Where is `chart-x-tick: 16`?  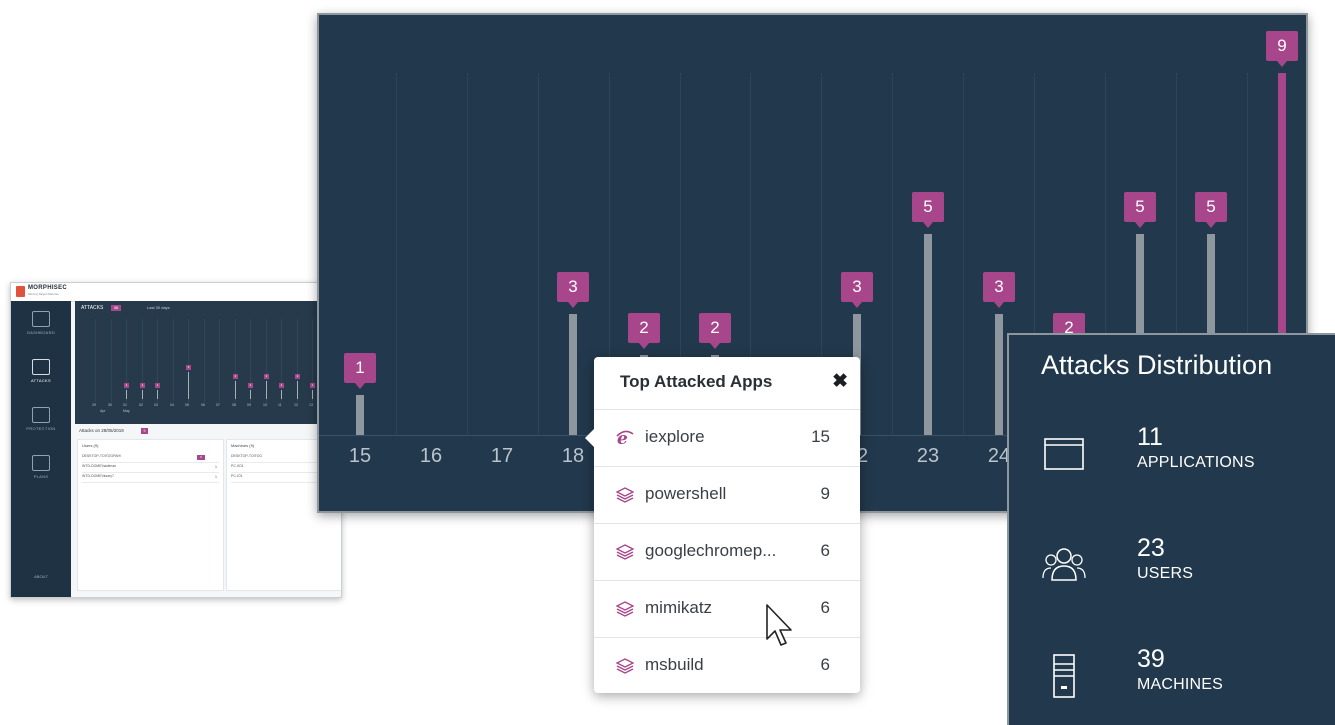
chart-x-tick: 16 is located at coordinates (431, 456).